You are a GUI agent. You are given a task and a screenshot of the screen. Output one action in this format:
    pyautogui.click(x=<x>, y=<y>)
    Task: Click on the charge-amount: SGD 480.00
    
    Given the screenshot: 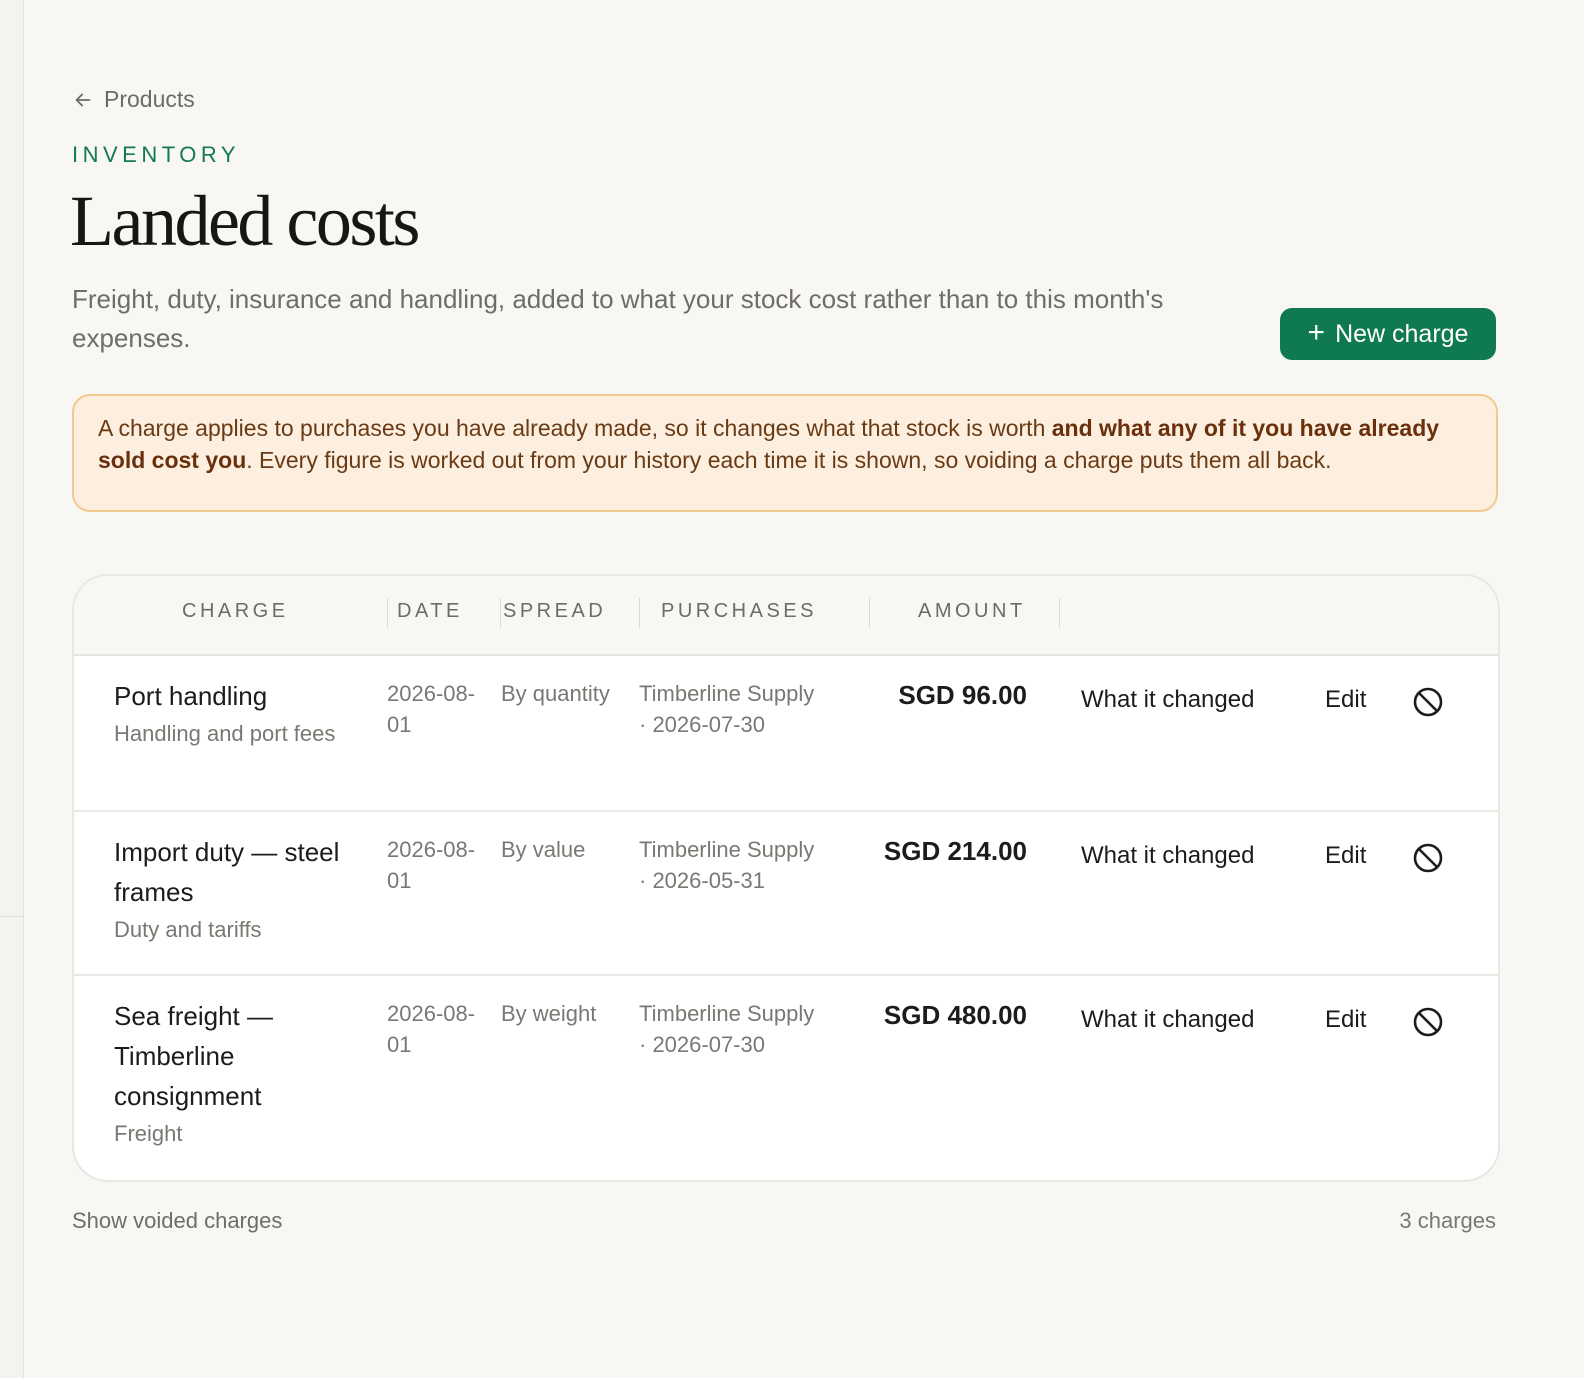 What is the action you would take?
    pyautogui.click(x=955, y=1015)
    